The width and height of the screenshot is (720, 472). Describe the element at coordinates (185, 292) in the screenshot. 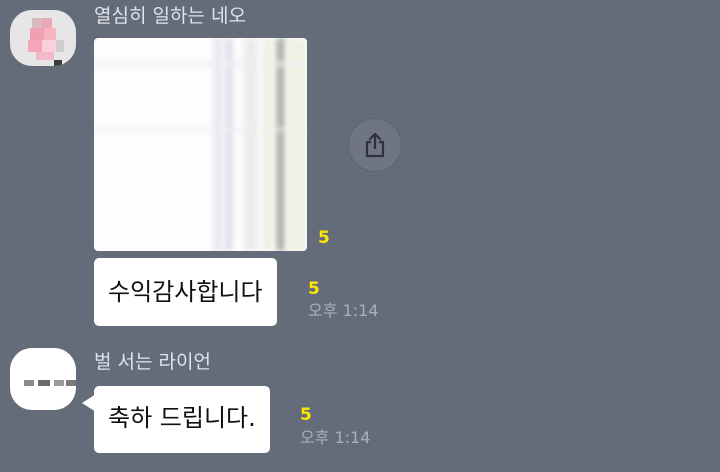

I see `message-bubble: 수익감사합니다` at that location.